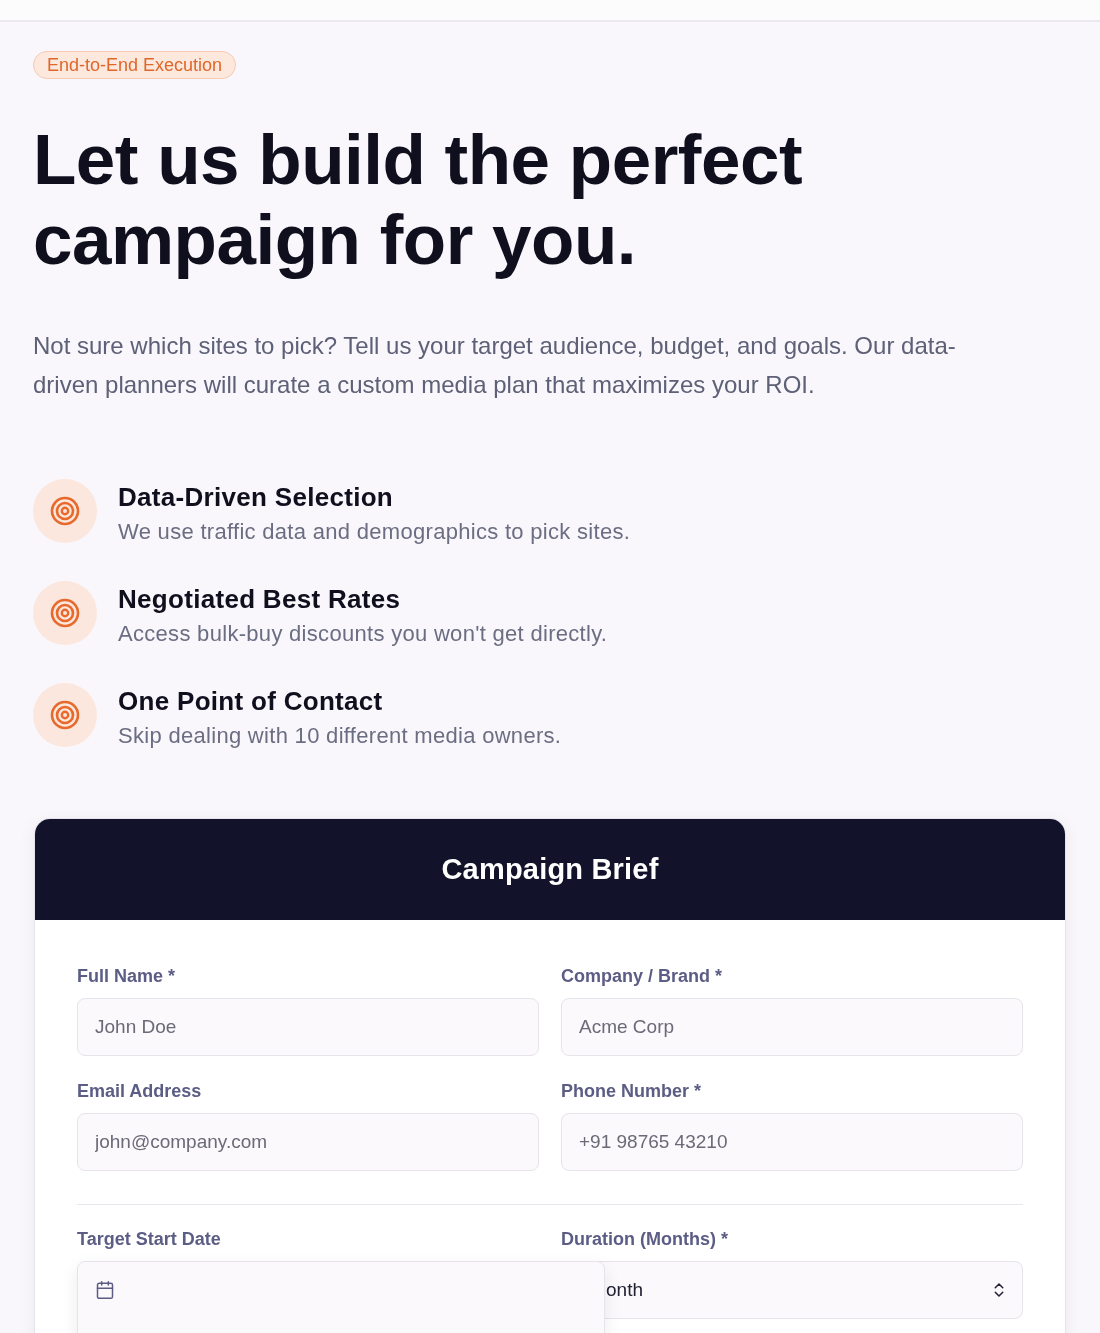 This screenshot has height=1333, width=1100. Describe the element at coordinates (105, 1290) in the screenshot. I see `calendar-icon` at that location.